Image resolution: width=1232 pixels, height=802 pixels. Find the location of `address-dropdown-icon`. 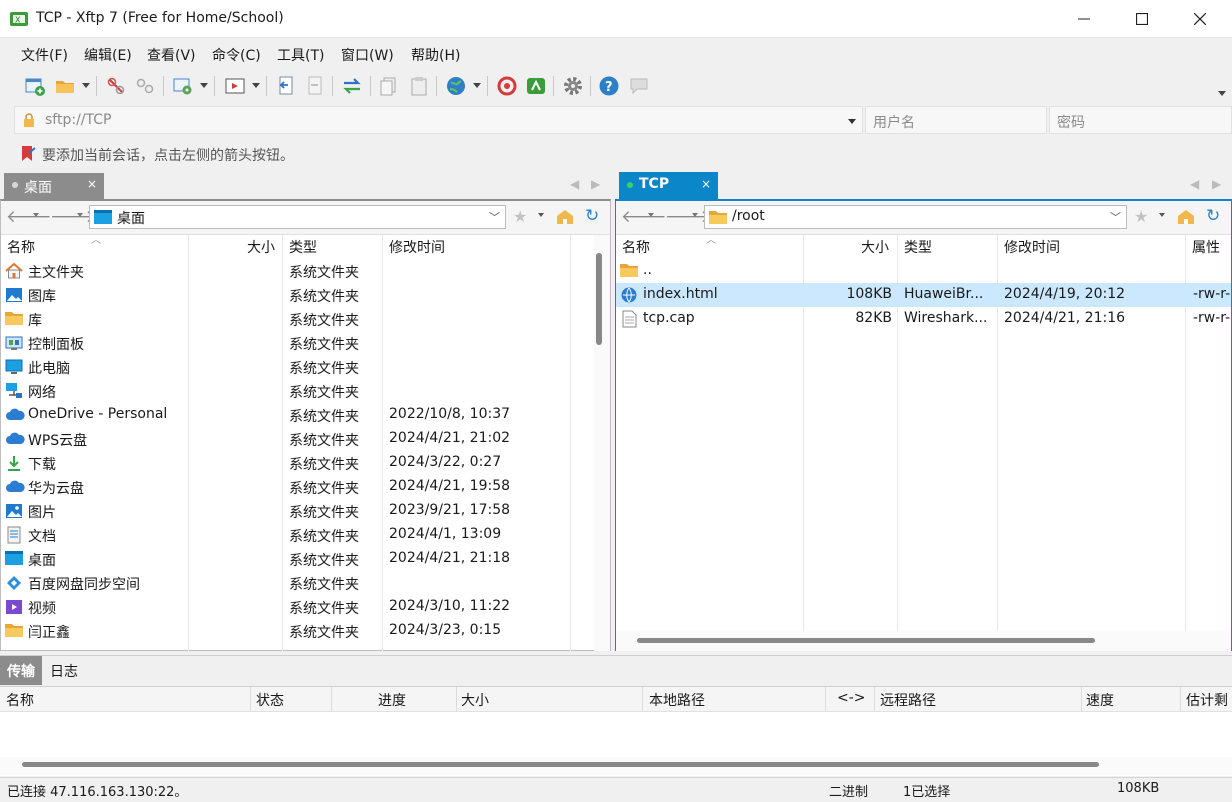

address-dropdown-icon is located at coordinates (852, 121).